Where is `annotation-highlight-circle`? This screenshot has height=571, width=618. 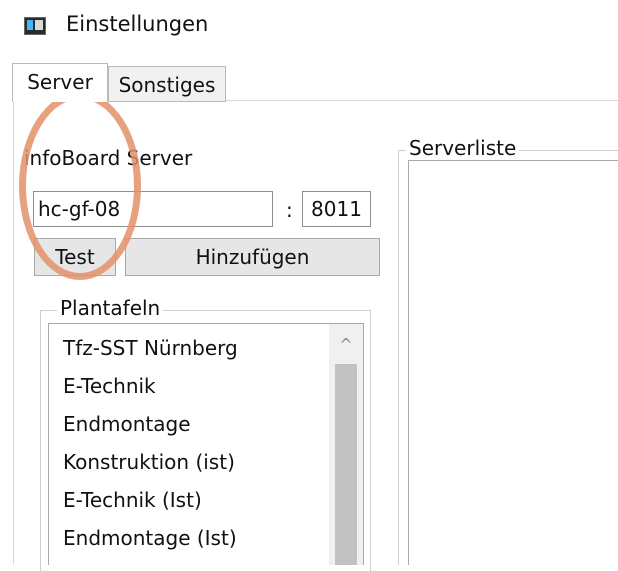
annotation-highlight-circle is located at coordinates (80, 186).